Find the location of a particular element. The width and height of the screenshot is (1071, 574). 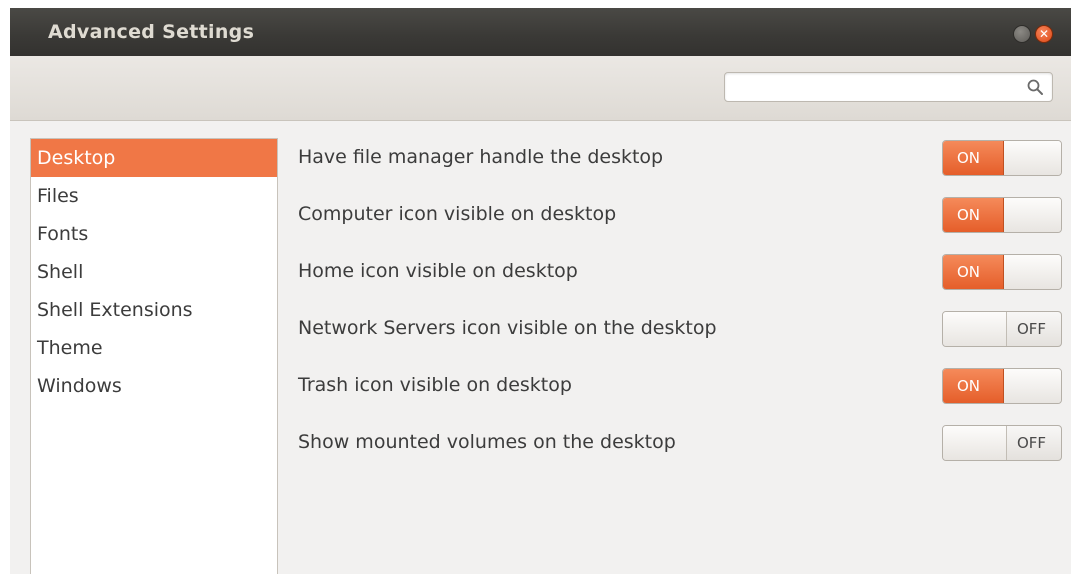

search-box is located at coordinates (888, 87).